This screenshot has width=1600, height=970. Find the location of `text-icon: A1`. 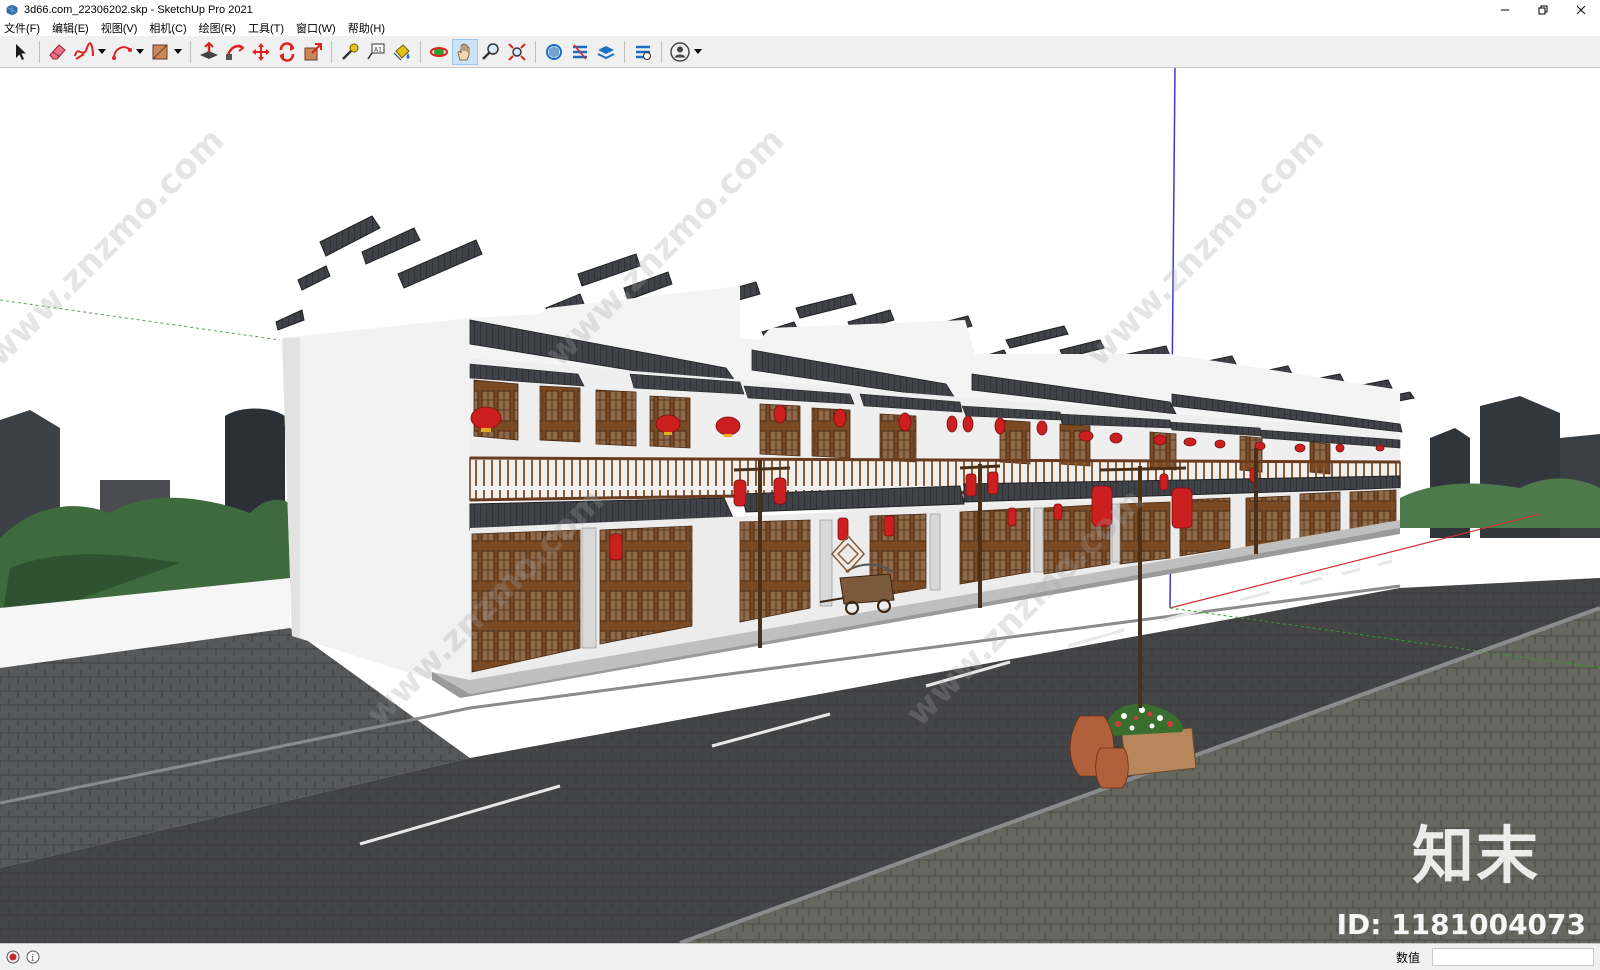

text-icon: A1 is located at coordinates (376, 51).